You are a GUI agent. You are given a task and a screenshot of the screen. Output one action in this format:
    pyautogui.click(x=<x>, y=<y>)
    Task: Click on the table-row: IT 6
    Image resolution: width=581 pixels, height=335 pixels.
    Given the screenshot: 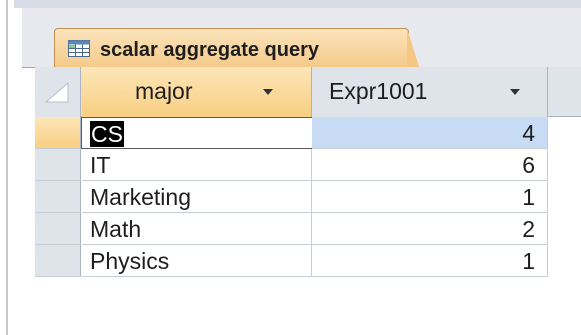 What is the action you would take?
    pyautogui.click(x=308, y=165)
    